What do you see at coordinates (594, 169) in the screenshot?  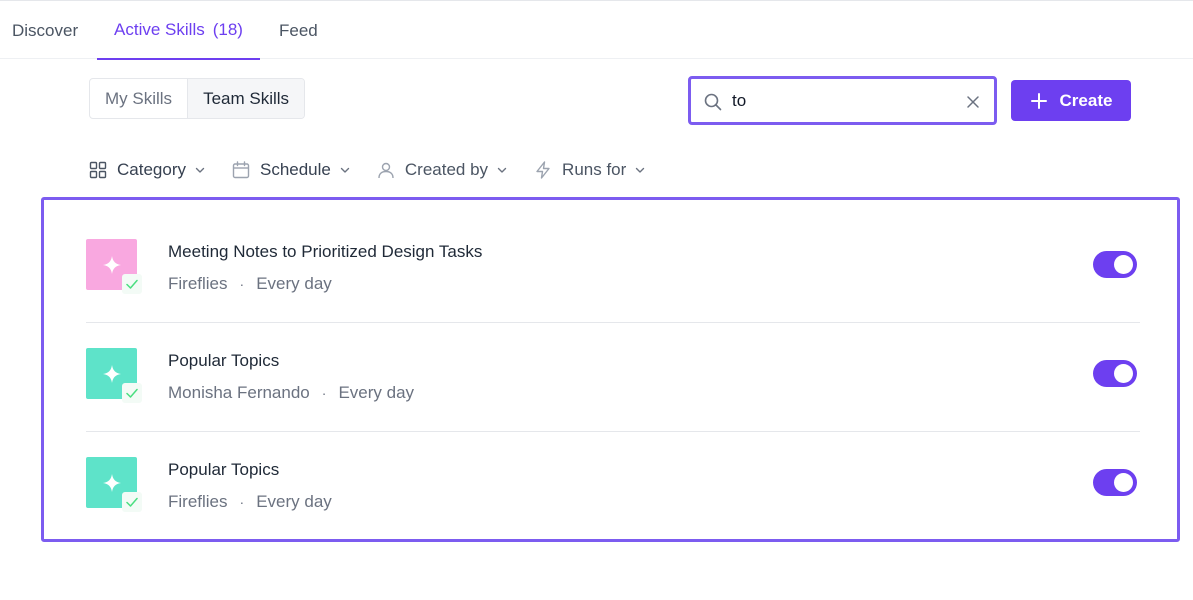 I see `runs-for-filter-label: Runs for` at bounding box center [594, 169].